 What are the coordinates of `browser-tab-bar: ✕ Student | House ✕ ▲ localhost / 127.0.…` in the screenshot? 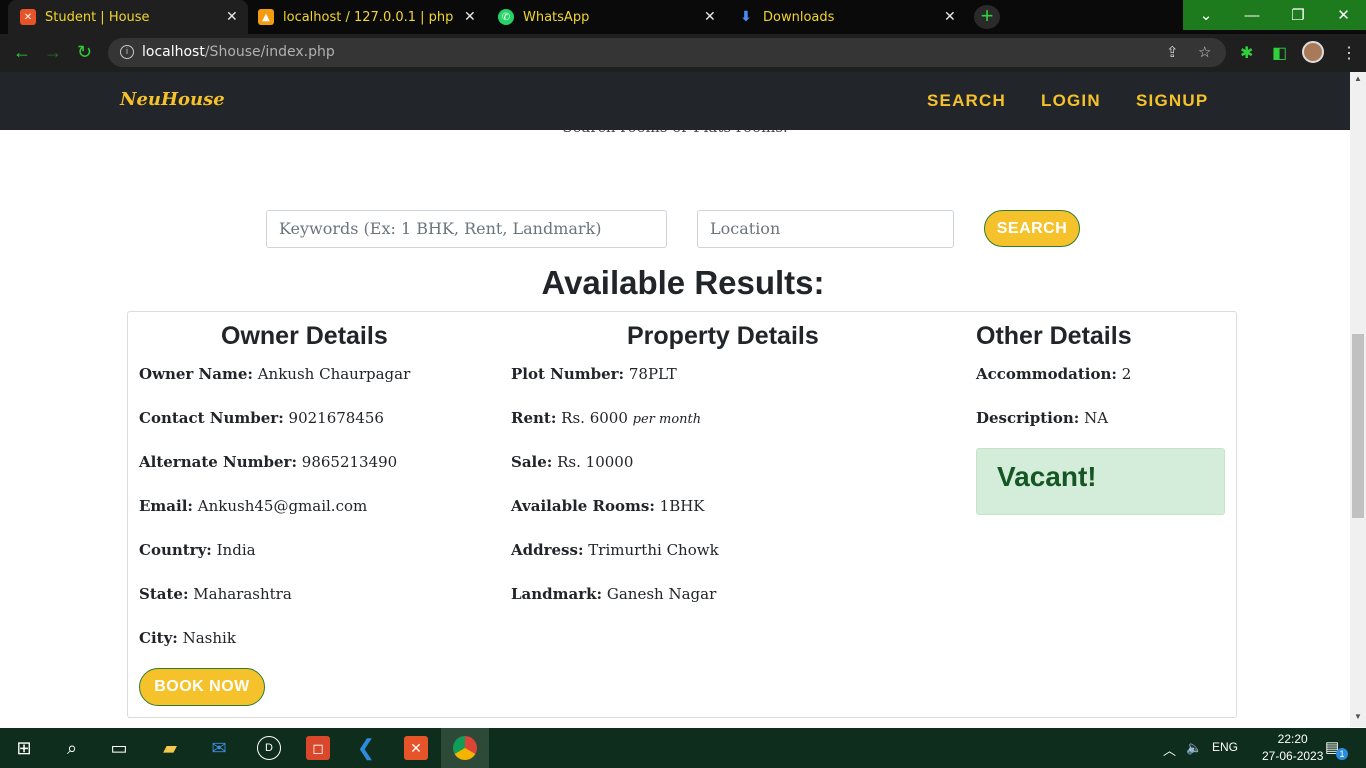 It's located at (683, 17).